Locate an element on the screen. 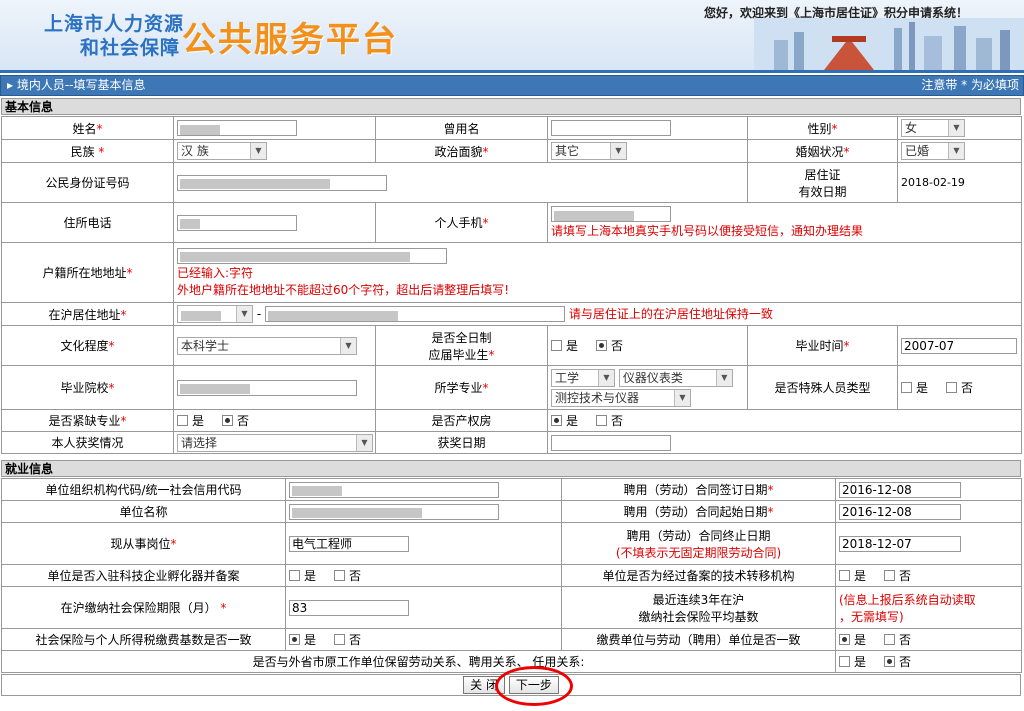 The height and width of the screenshot is (711, 1024). awards-label: 本人获奖情况 is located at coordinates (87, 442).